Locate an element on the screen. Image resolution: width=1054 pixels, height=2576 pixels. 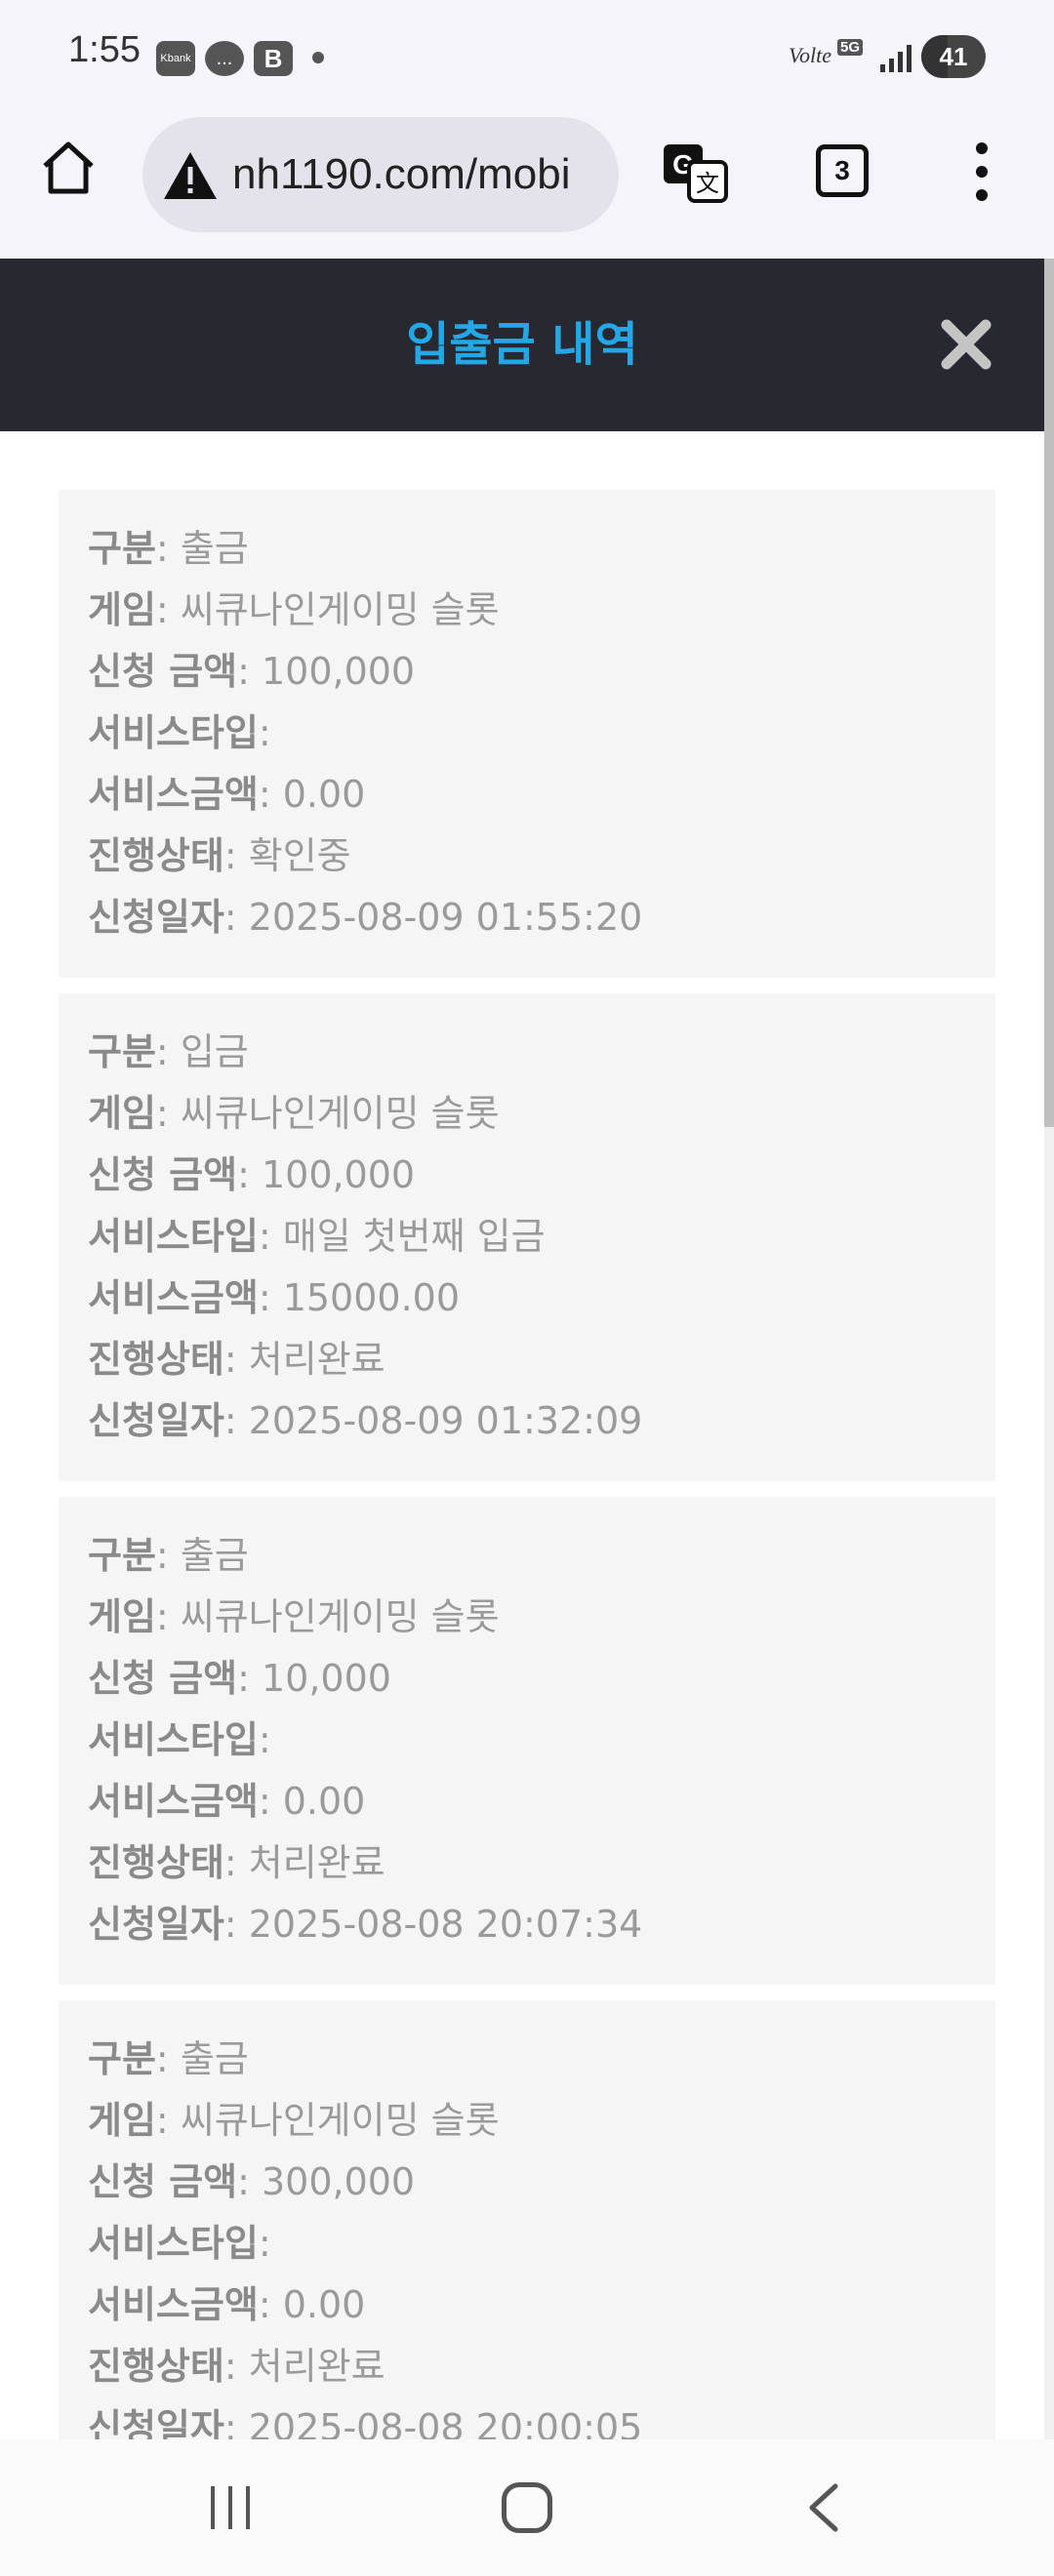
row-date: 신청일자: 2025-08-08 20:07:34 is located at coordinates (365, 1924).